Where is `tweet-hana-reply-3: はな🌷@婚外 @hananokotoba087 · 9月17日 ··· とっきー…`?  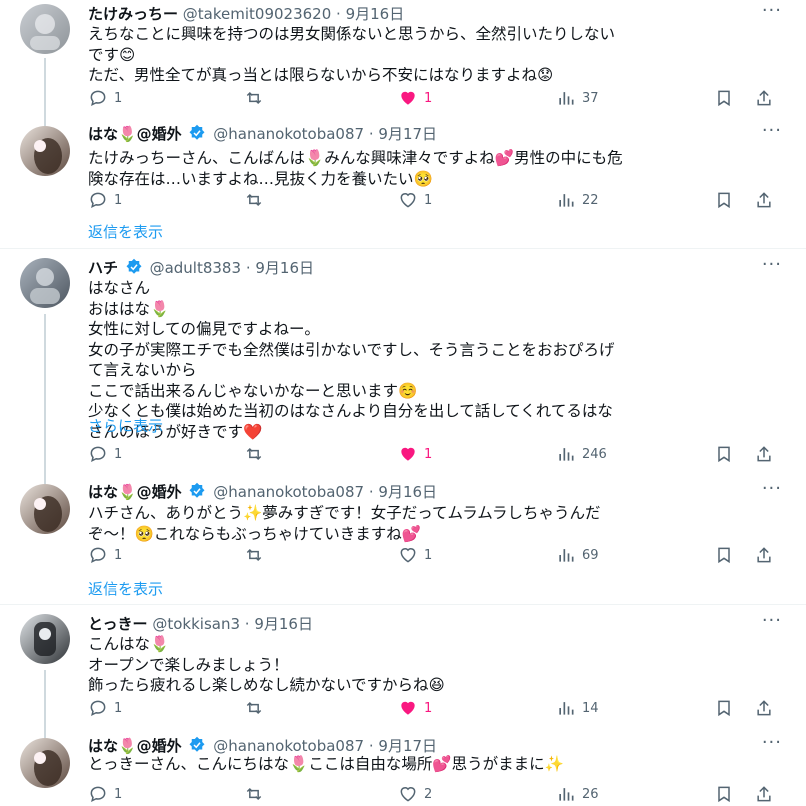 tweet-hana-reply-3: はな🌷@婚外 @hananokotoba087 · 9月17日 ··· とっきー… is located at coordinates (403, 769).